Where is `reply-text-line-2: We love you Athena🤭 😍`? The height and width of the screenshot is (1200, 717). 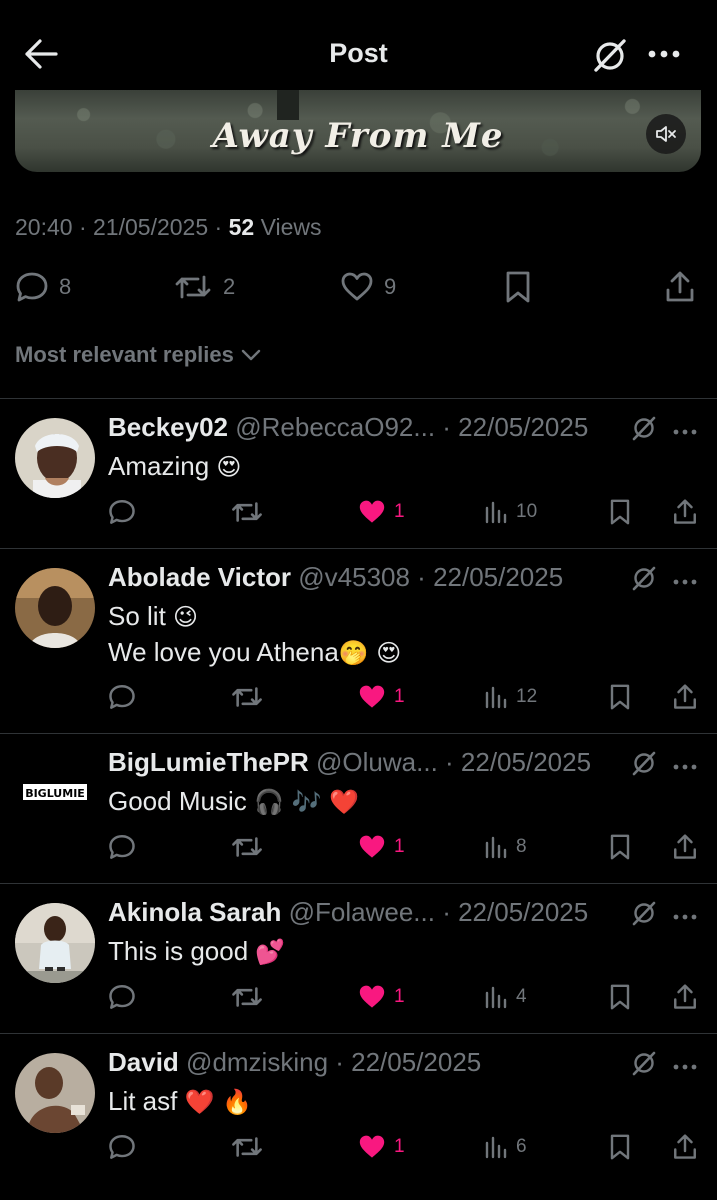
reply-text-line-2: We love you Athena🤭 😍 is located at coordinates (255, 652).